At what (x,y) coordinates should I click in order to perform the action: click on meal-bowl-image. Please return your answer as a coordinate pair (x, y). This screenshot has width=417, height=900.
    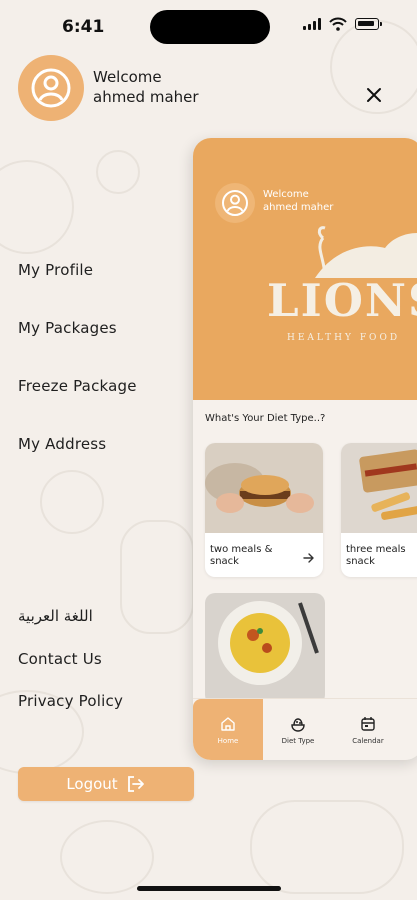
    Looking at the image, I should click on (265, 649).